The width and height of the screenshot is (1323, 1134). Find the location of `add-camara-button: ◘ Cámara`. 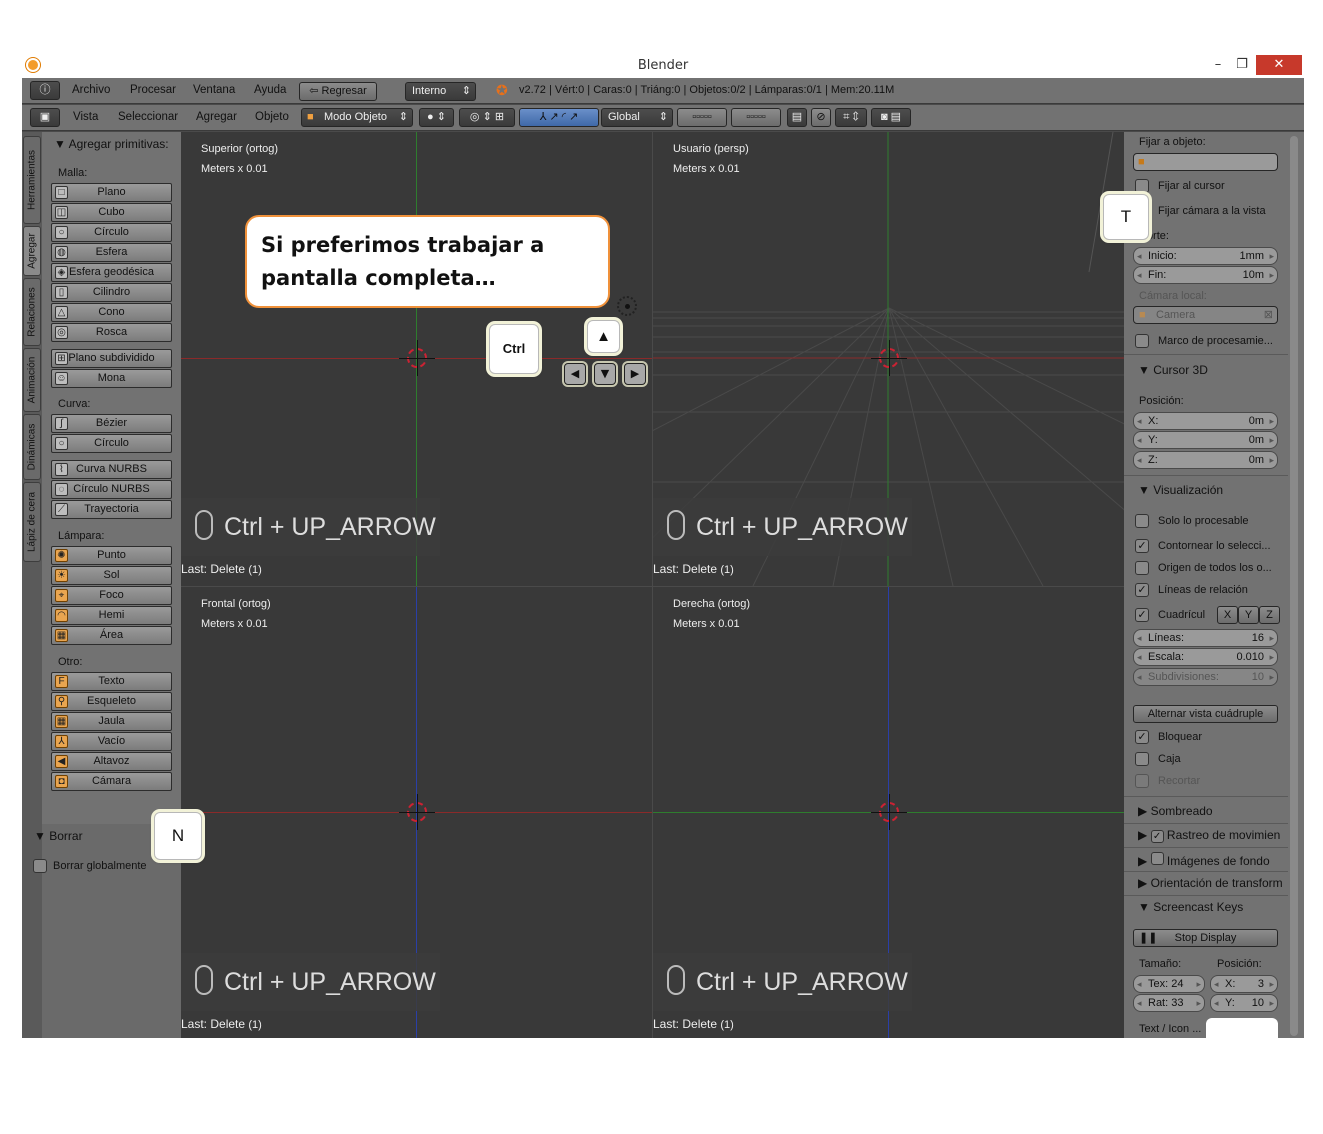

add-camara-button: ◘ Cámara is located at coordinates (111, 781).